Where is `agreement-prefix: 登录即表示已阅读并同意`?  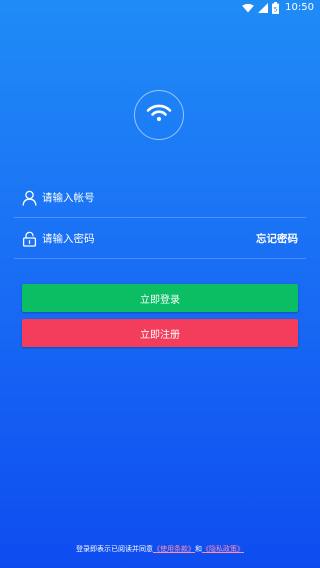
agreement-prefix: 登录即表示已阅读并同意 is located at coordinates (114, 549).